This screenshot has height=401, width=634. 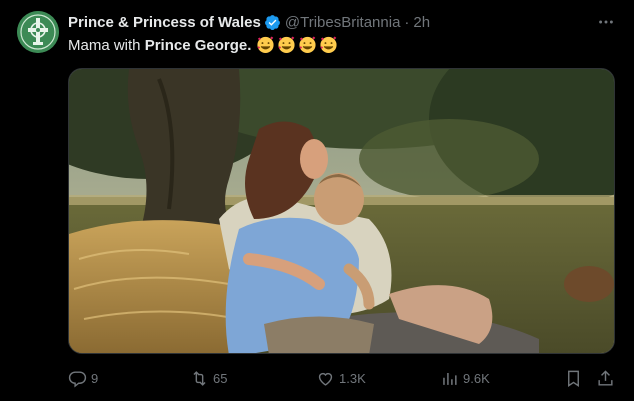 I want to click on reply-icon, so click(x=77, y=378).